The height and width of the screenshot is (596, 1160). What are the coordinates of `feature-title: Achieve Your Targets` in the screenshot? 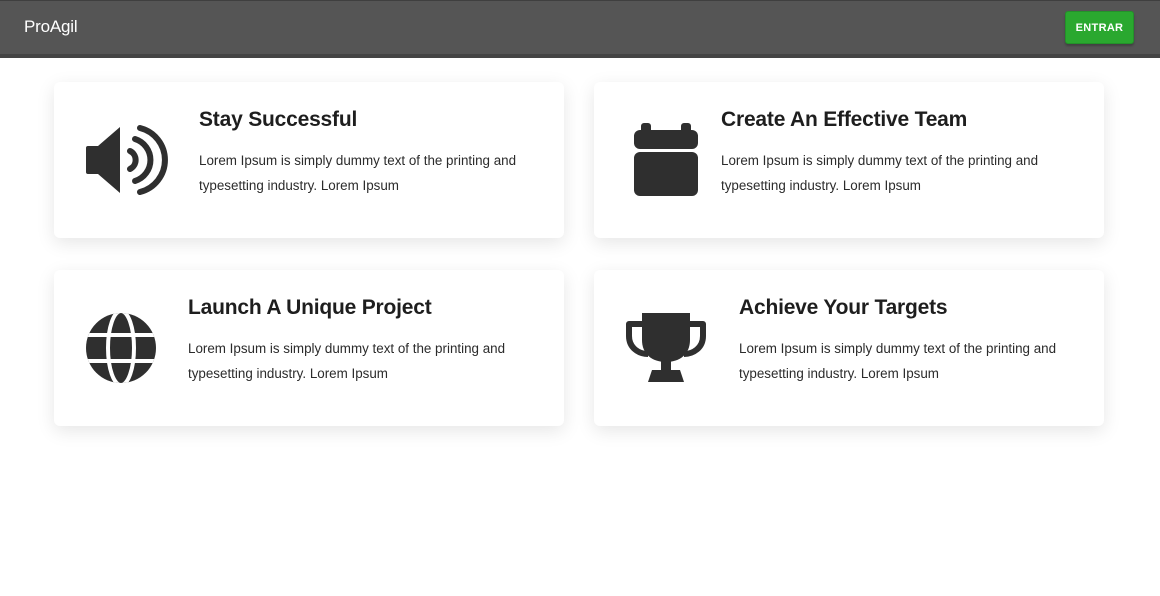 It's located at (843, 307).